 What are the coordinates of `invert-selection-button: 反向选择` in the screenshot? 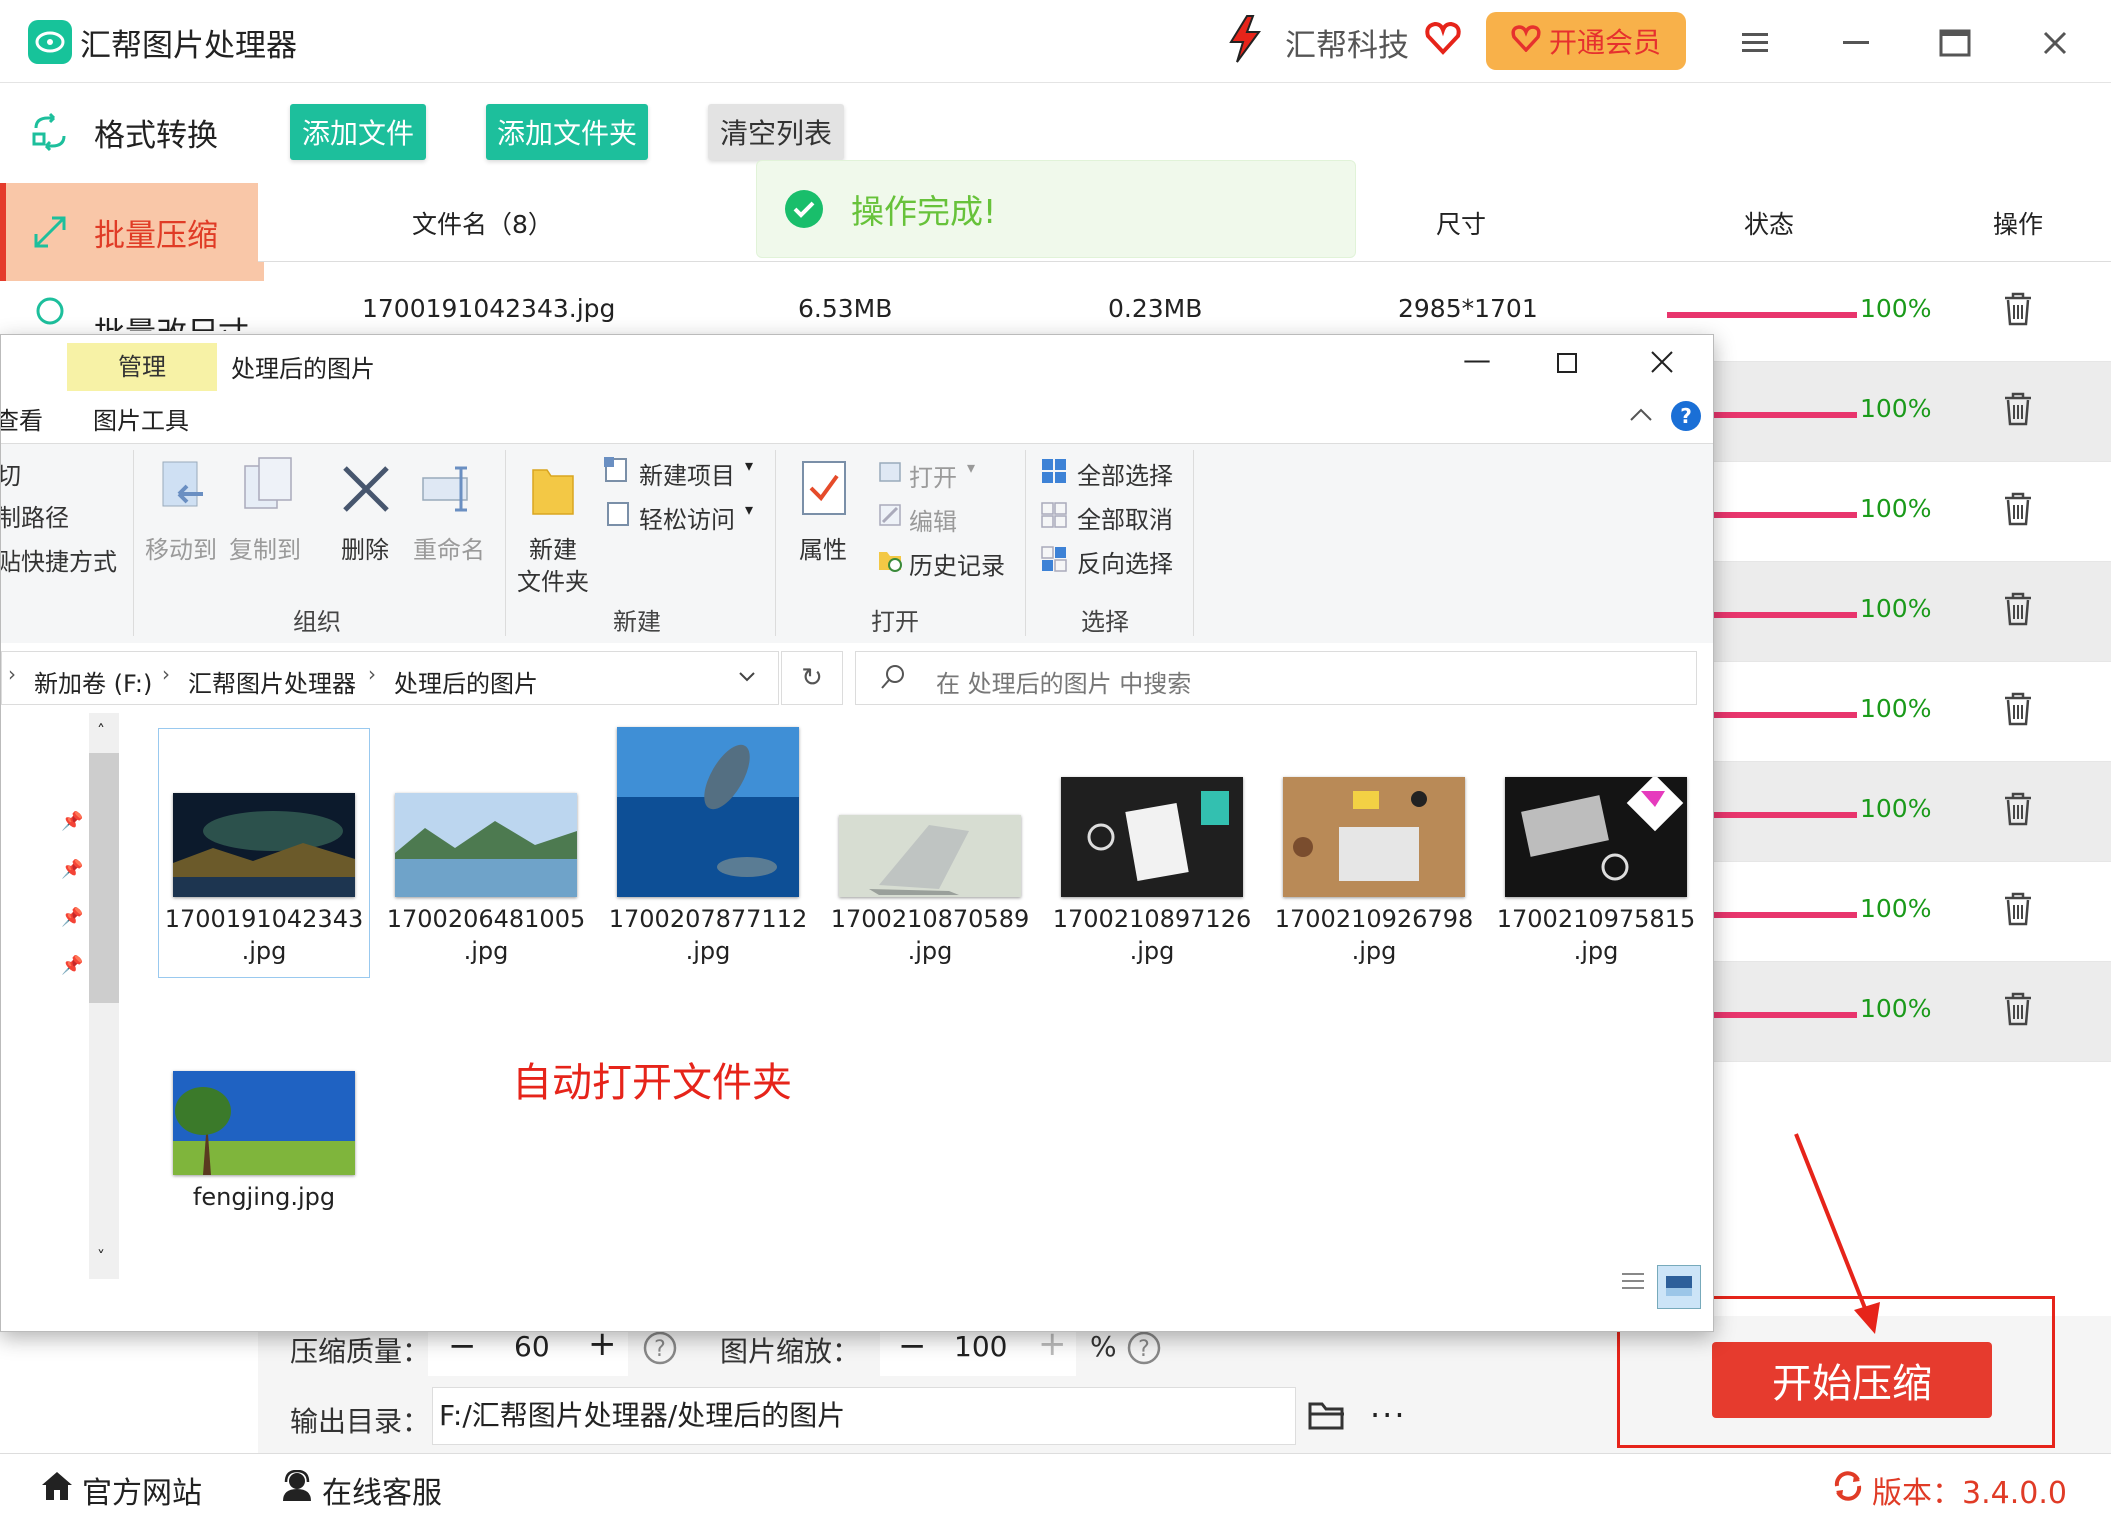 It's located at (1125, 561).